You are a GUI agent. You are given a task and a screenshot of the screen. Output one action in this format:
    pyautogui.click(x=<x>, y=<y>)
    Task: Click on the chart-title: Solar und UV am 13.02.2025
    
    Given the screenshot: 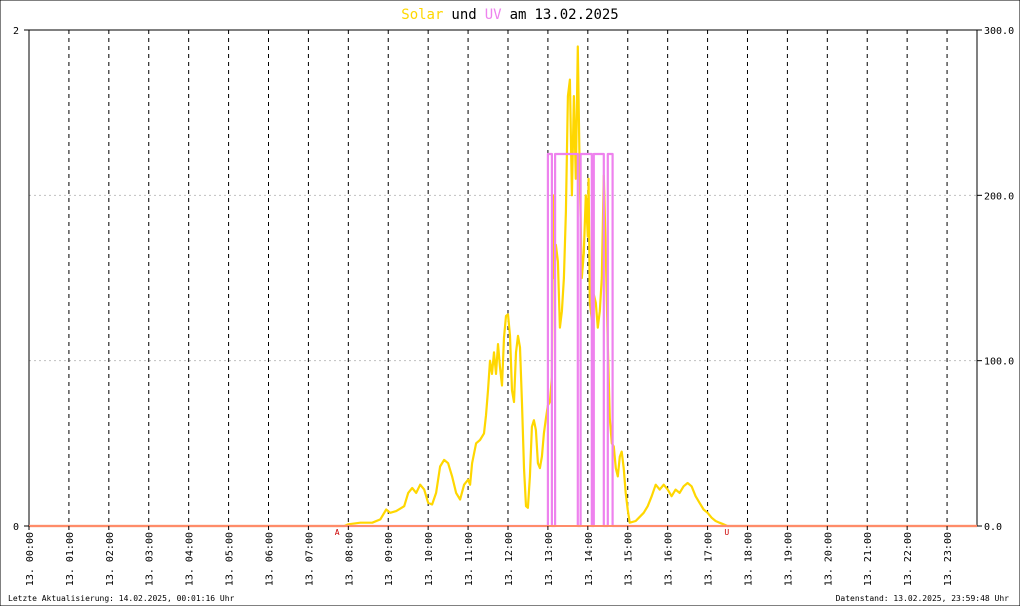 What is the action you would take?
    pyautogui.click(x=509, y=15)
    